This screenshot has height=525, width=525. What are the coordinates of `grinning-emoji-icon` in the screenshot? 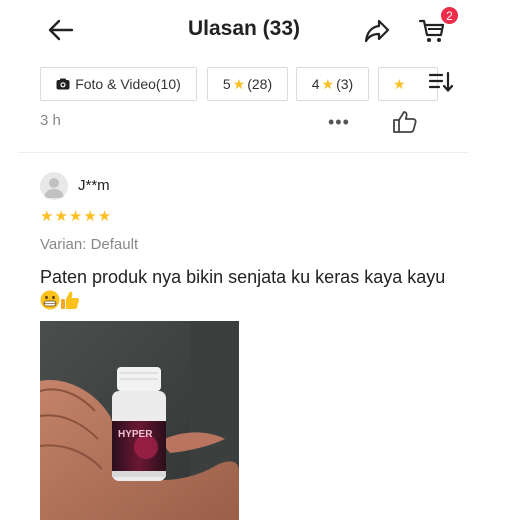 It's located at (50, 303).